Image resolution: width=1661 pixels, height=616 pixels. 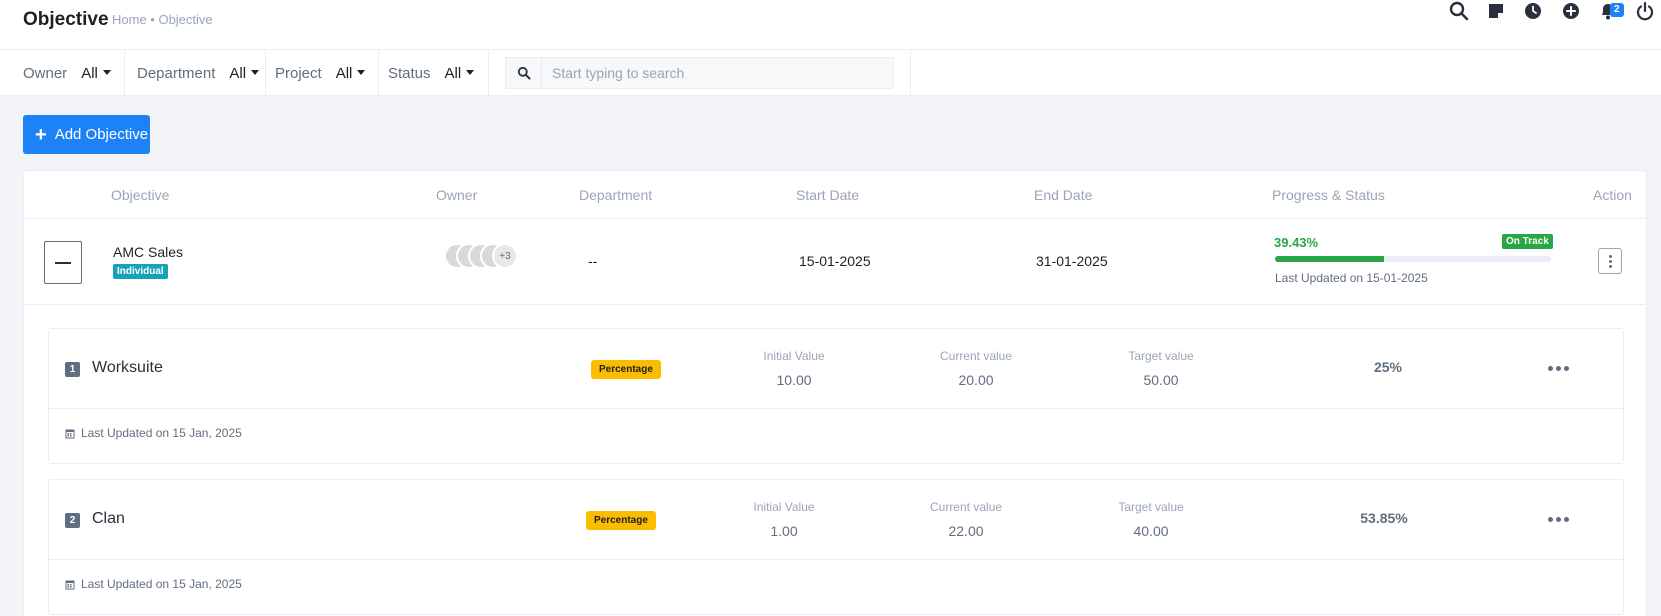 I want to click on progress-percent: 39.43%, so click(x=1296, y=242).